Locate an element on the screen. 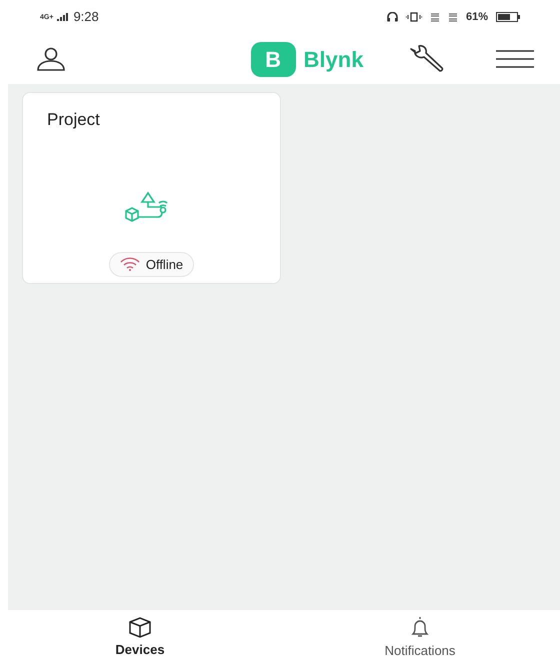 The image size is (560, 665). logo-text: Blynk is located at coordinates (334, 60).